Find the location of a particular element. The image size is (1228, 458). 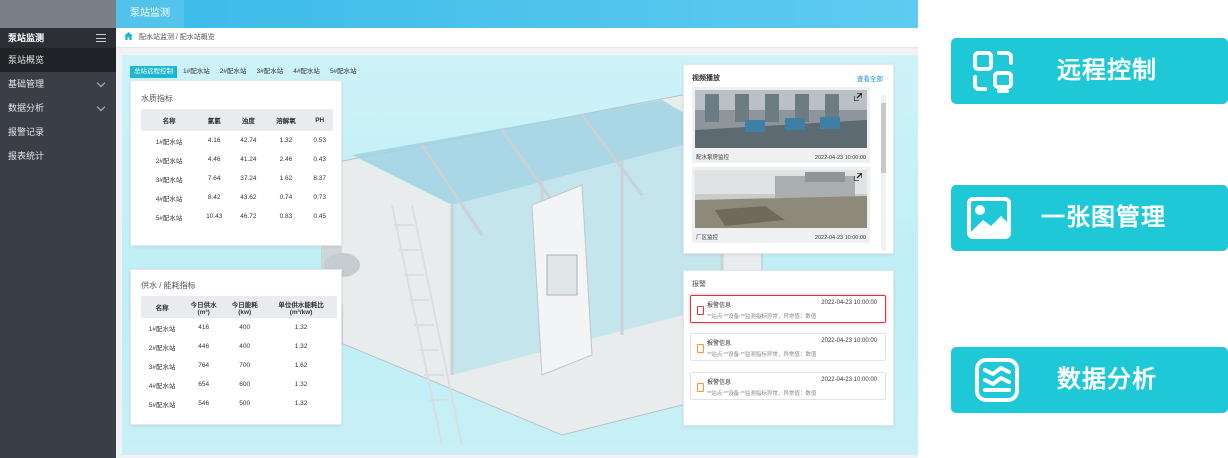

top-bar: 泵站监测 is located at coordinates (459, 14).